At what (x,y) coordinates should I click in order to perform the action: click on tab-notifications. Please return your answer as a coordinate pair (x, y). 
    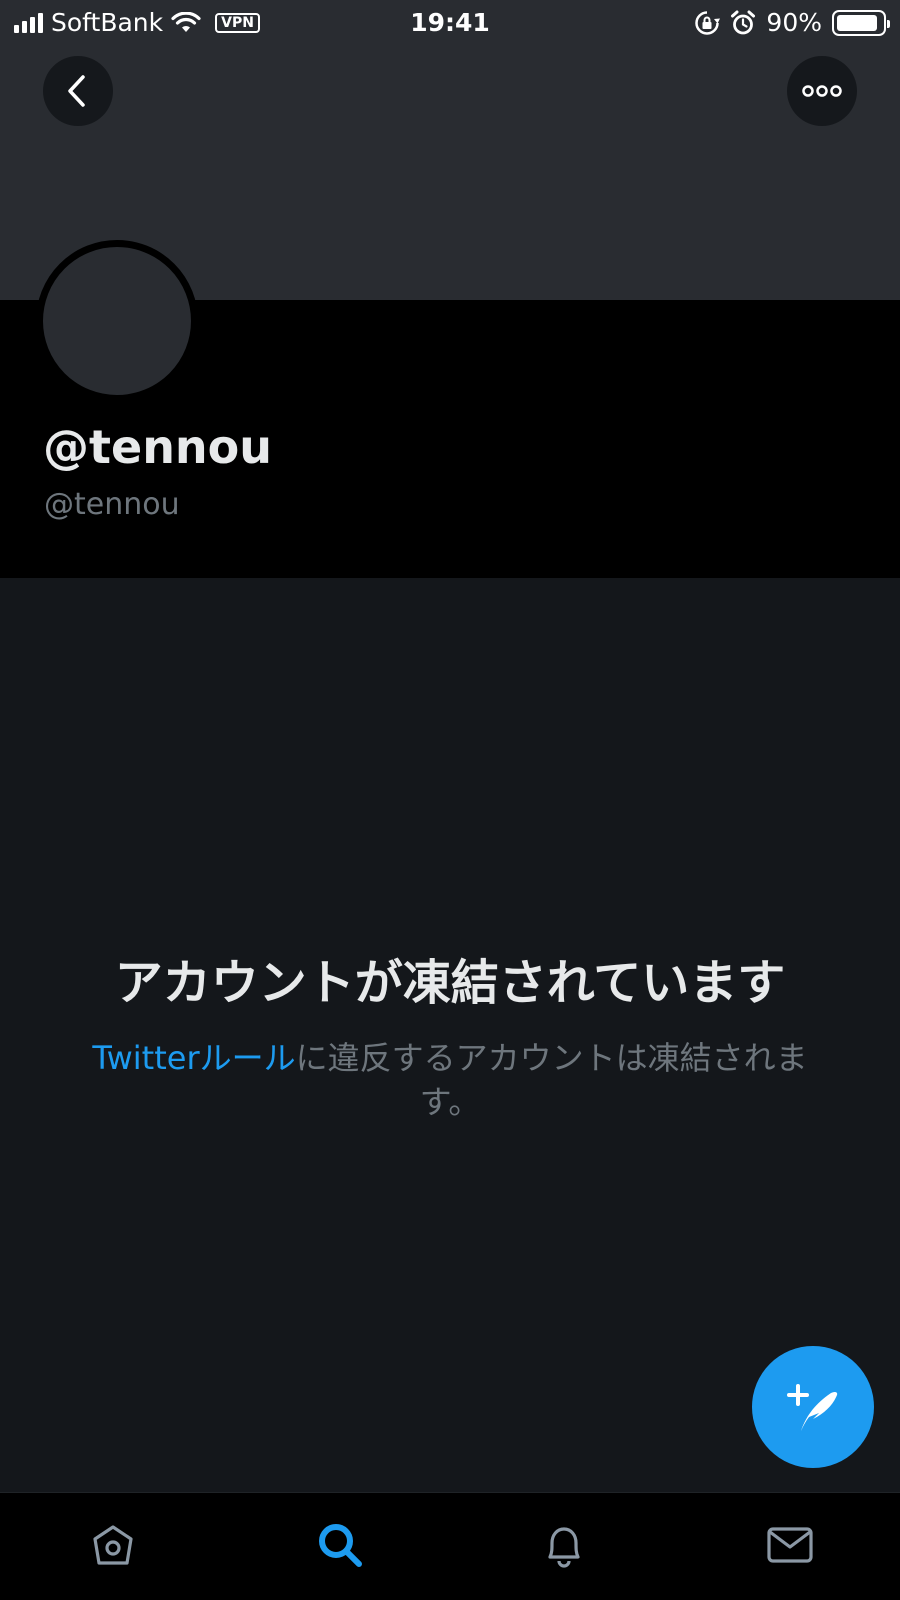
    Looking at the image, I should click on (564, 1545).